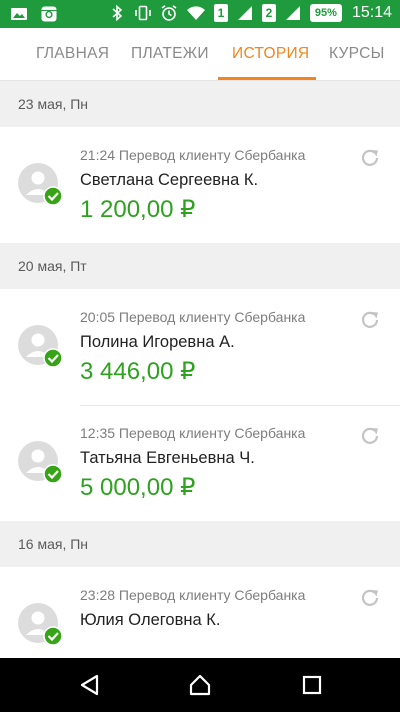 The width and height of the screenshot is (400, 712). What do you see at coordinates (169, 180) in the screenshot?
I see `recipient-name: Светлана Сергеевна К.` at bounding box center [169, 180].